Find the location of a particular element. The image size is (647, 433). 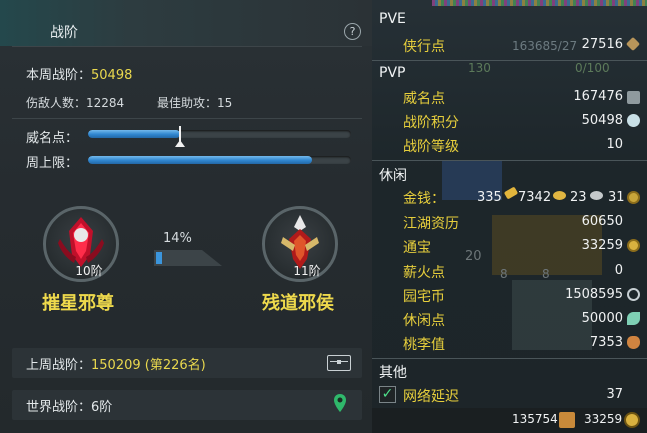

gold-ingot-icon is located at coordinates (559, 195).